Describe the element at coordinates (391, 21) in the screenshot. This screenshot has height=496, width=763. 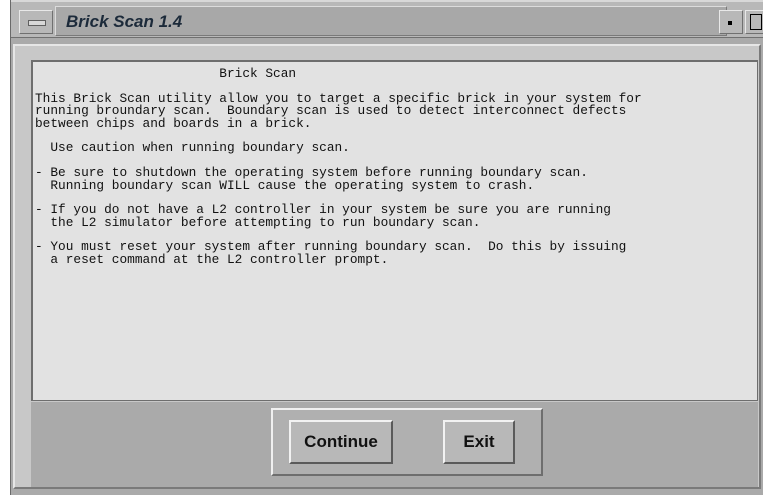
I see `title-field: Brick Scan 1.4` at that location.